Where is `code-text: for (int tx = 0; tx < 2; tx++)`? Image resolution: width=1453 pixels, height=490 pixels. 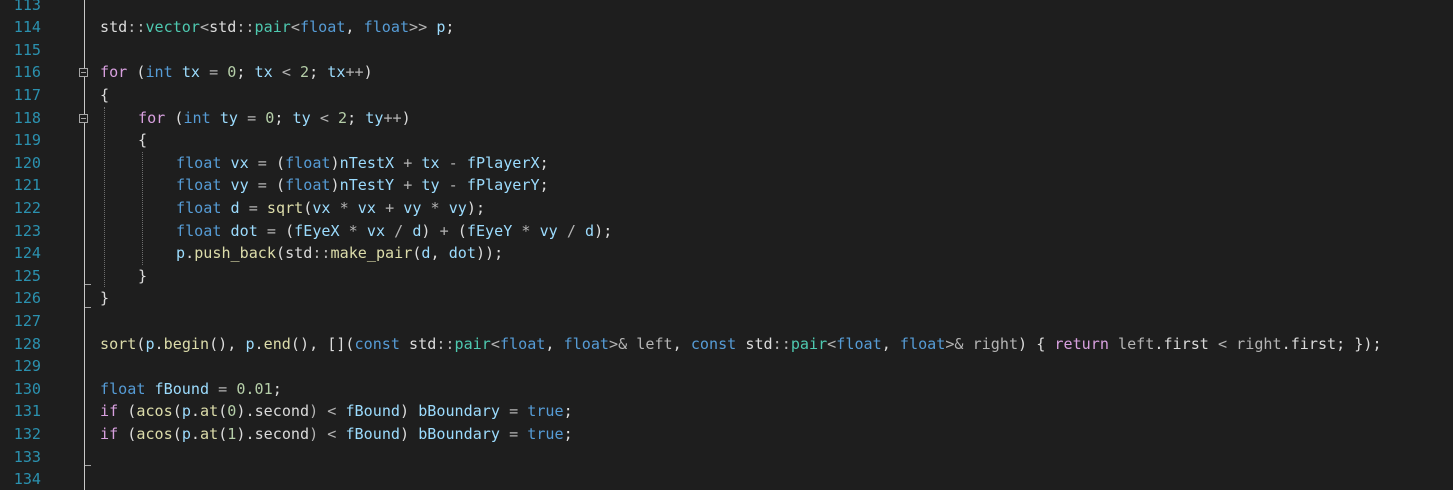
code-text: for (int tx = 0; tx < 2; tx++) is located at coordinates (236, 72).